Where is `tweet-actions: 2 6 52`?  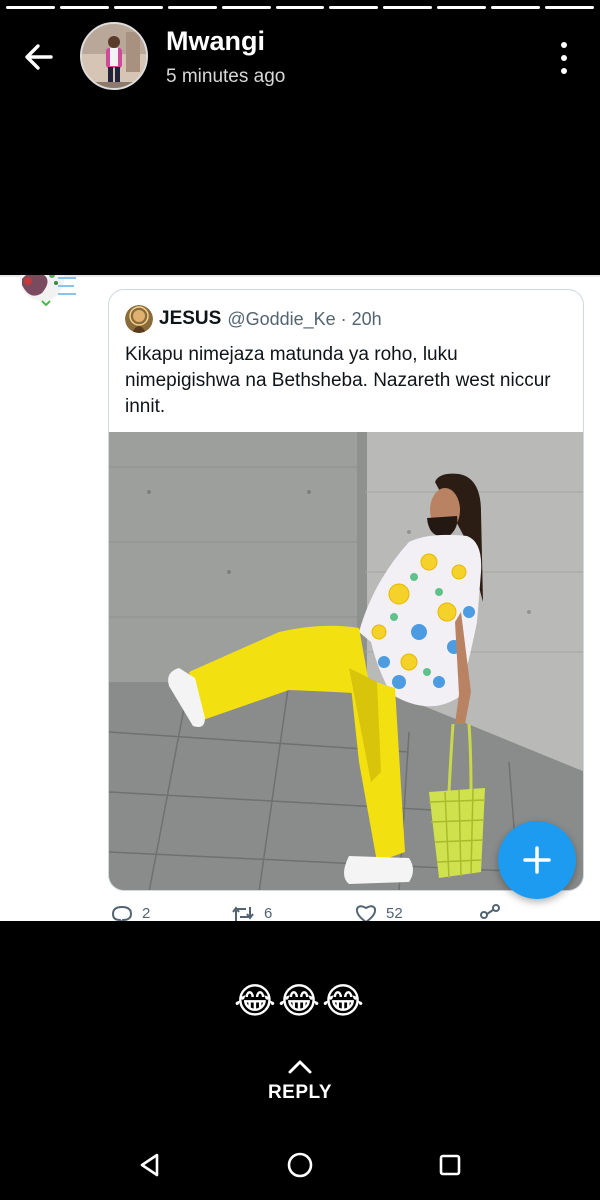
tweet-actions: 2 6 52 is located at coordinates (300, 912).